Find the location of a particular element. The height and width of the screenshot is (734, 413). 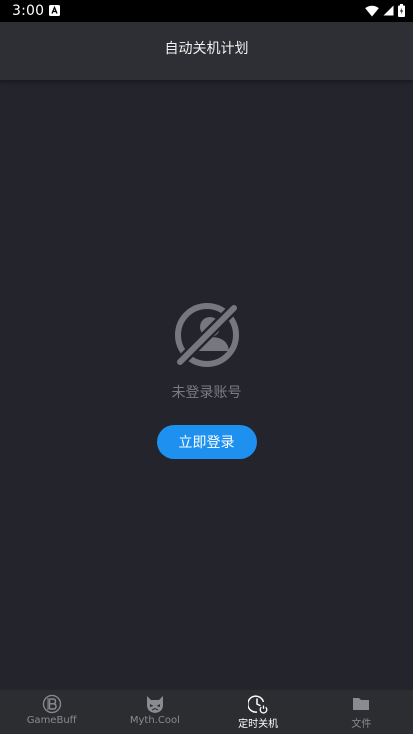

nav-item-myth-cool: Myth.Cool is located at coordinates (154, 712).